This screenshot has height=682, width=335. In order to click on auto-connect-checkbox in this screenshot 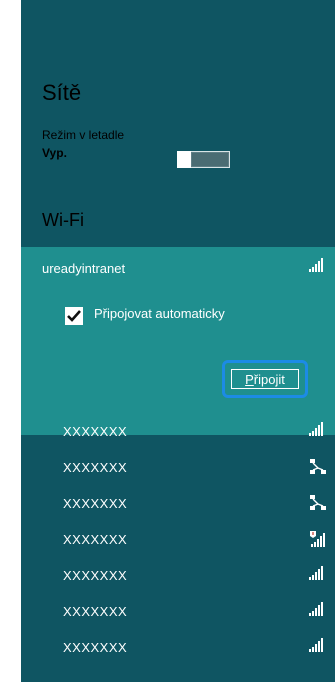, I will do `click(74, 316)`.